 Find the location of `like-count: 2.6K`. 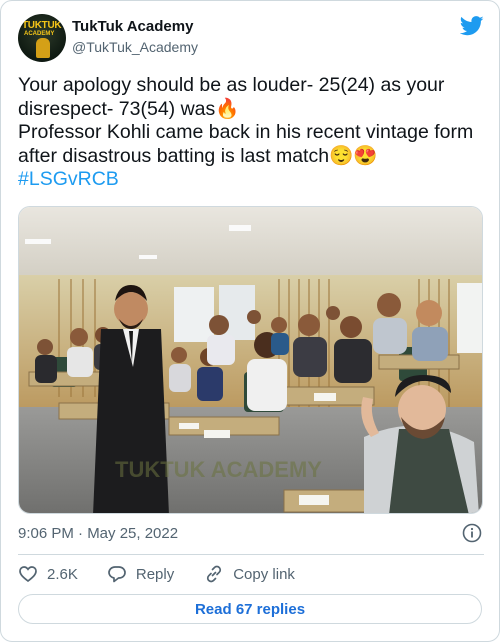

like-count: 2.6K is located at coordinates (62, 574).